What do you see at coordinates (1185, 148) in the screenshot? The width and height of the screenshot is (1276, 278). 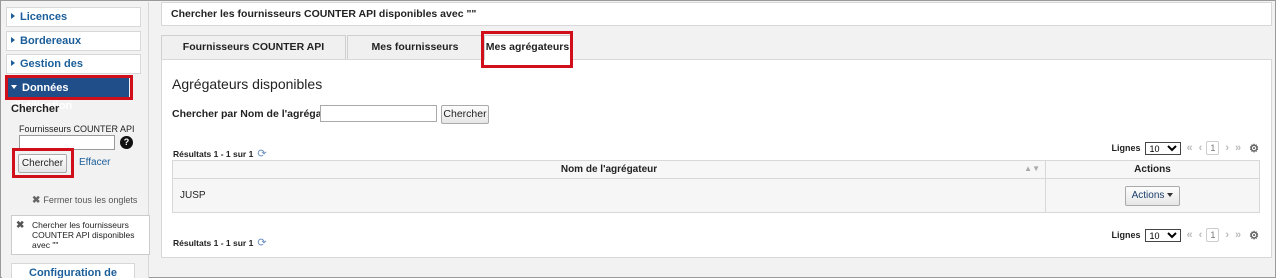 I see `pagination: Lignes 10 « ‹ 1 › » ⚙` at bounding box center [1185, 148].